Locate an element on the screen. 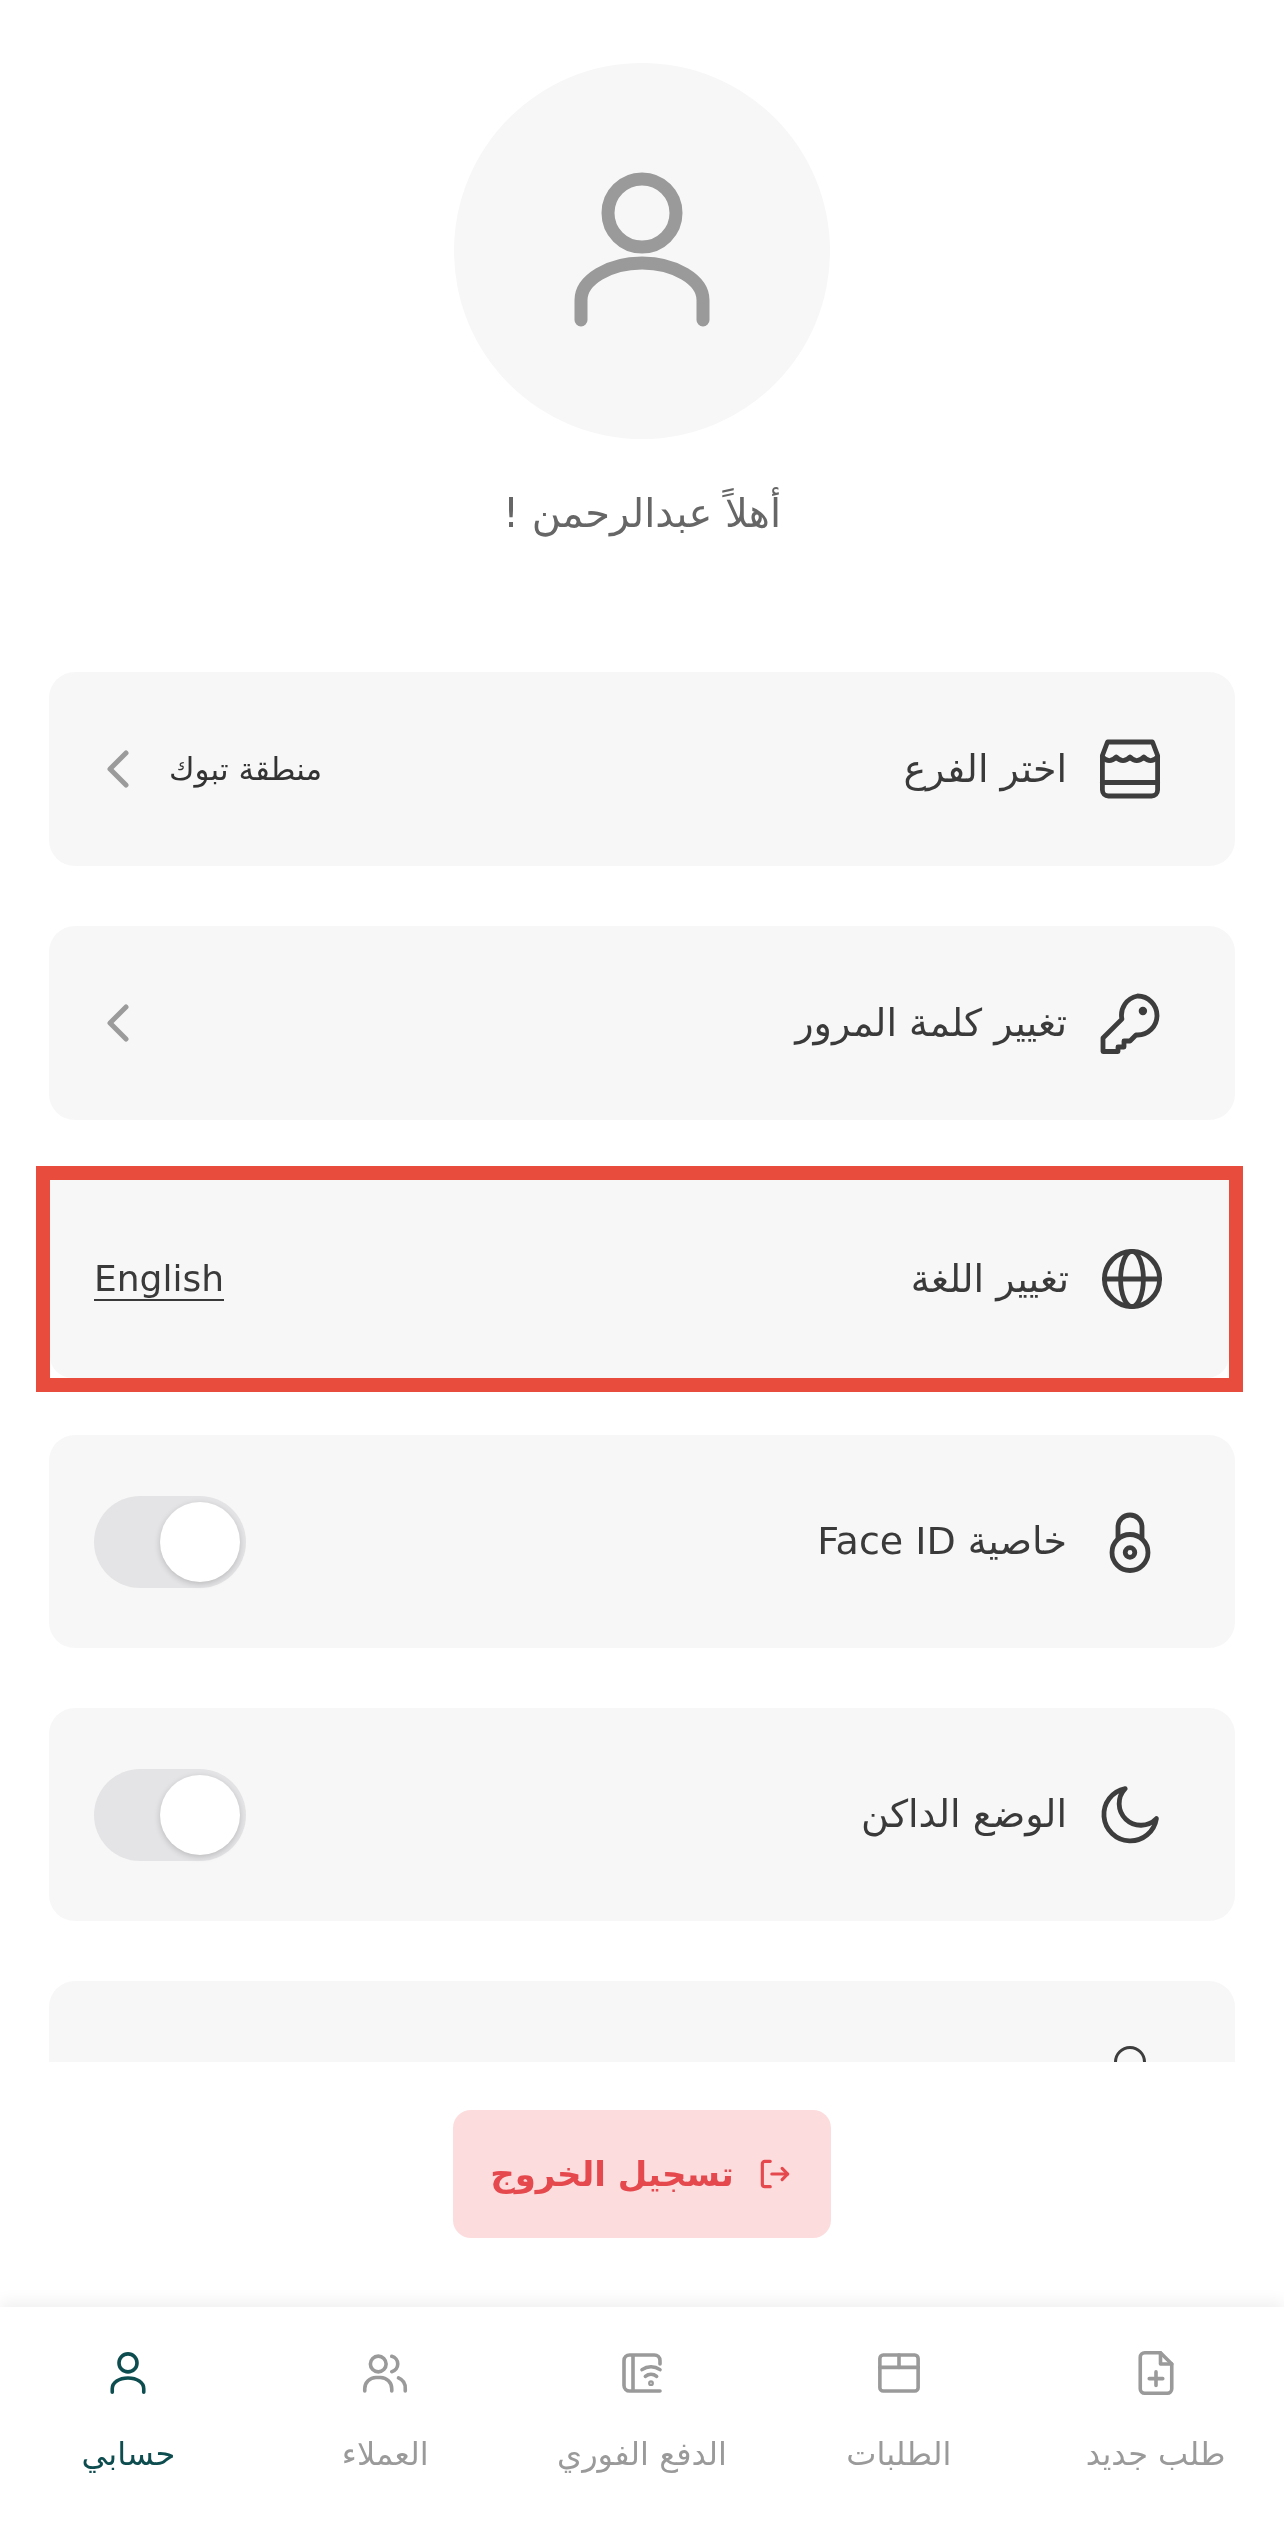 The width and height of the screenshot is (1284, 2539). settings-row: خاصية Face ID is located at coordinates (642, 1541).